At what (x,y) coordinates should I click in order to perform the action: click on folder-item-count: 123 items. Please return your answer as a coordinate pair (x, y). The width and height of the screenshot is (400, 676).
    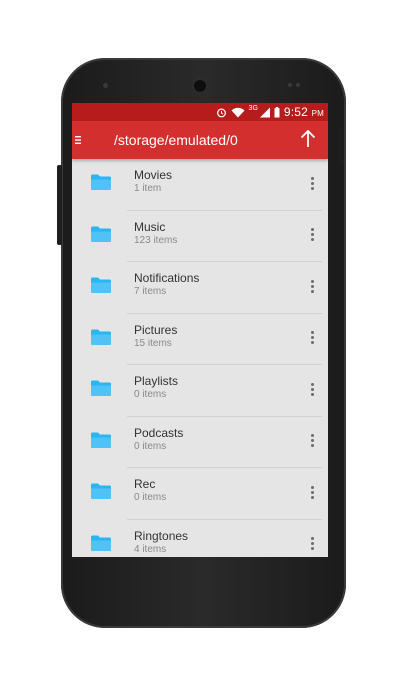
    Looking at the image, I should click on (156, 240).